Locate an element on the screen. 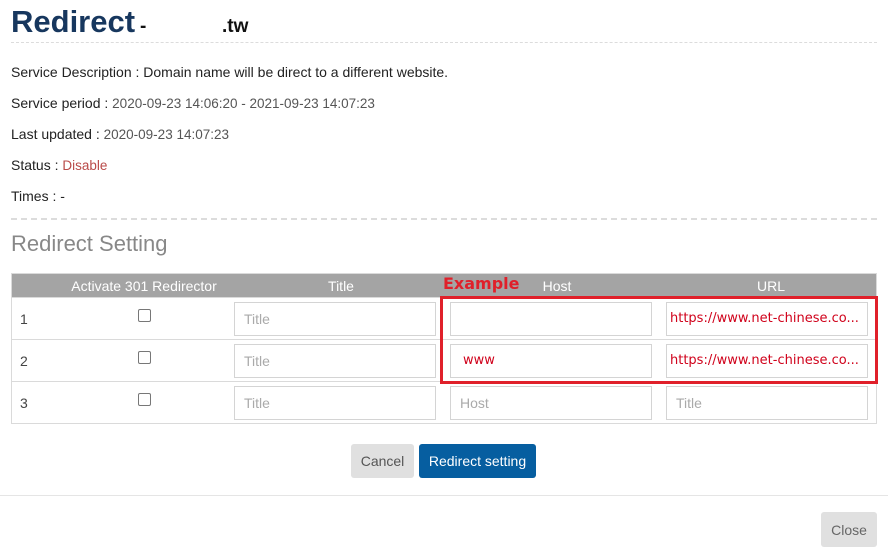 The image size is (888, 554). host-input: Host is located at coordinates (551, 402).